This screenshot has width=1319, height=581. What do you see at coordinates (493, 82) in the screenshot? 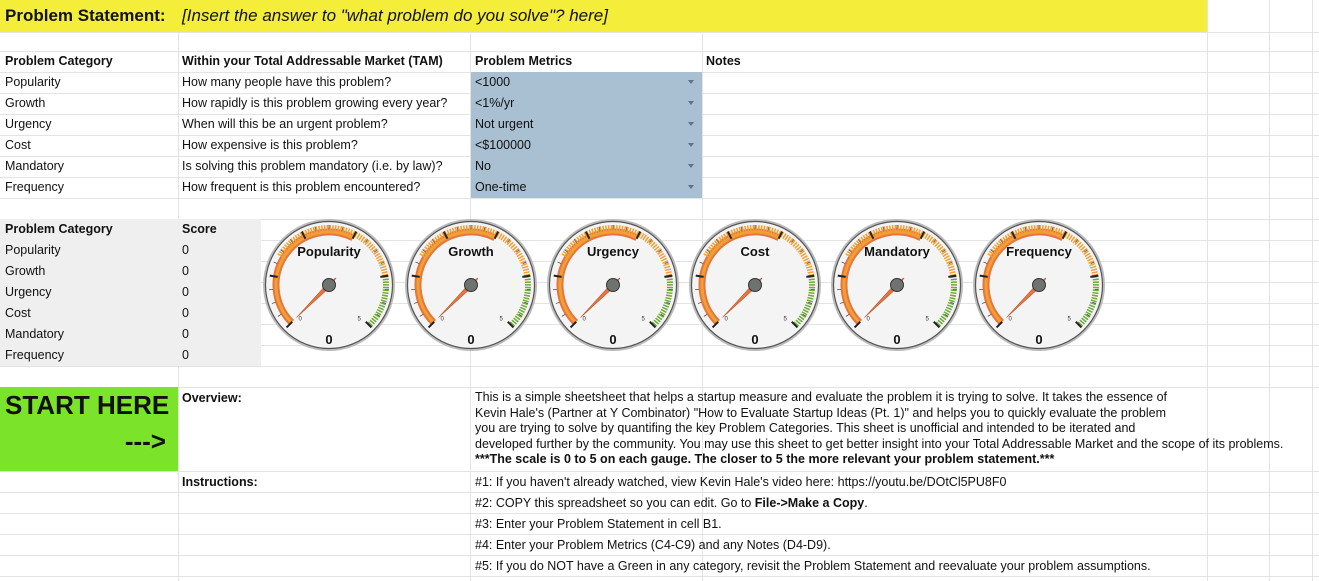
I see `metric-dropdown-value: <1000` at bounding box center [493, 82].